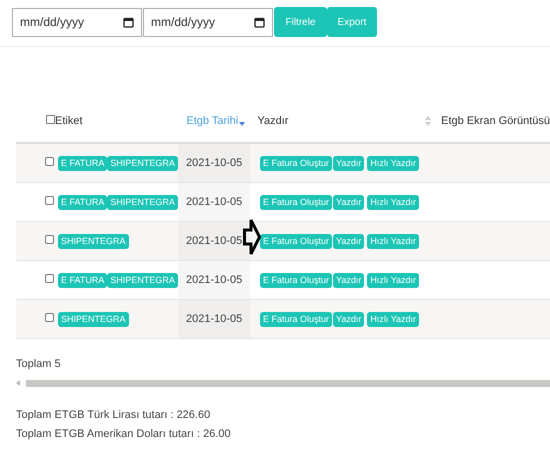 Image resolution: width=550 pixels, height=452 pixels. Describe the element at coordinates (242, 124) in the screenshot. I see `sort-down-icon` at that location.